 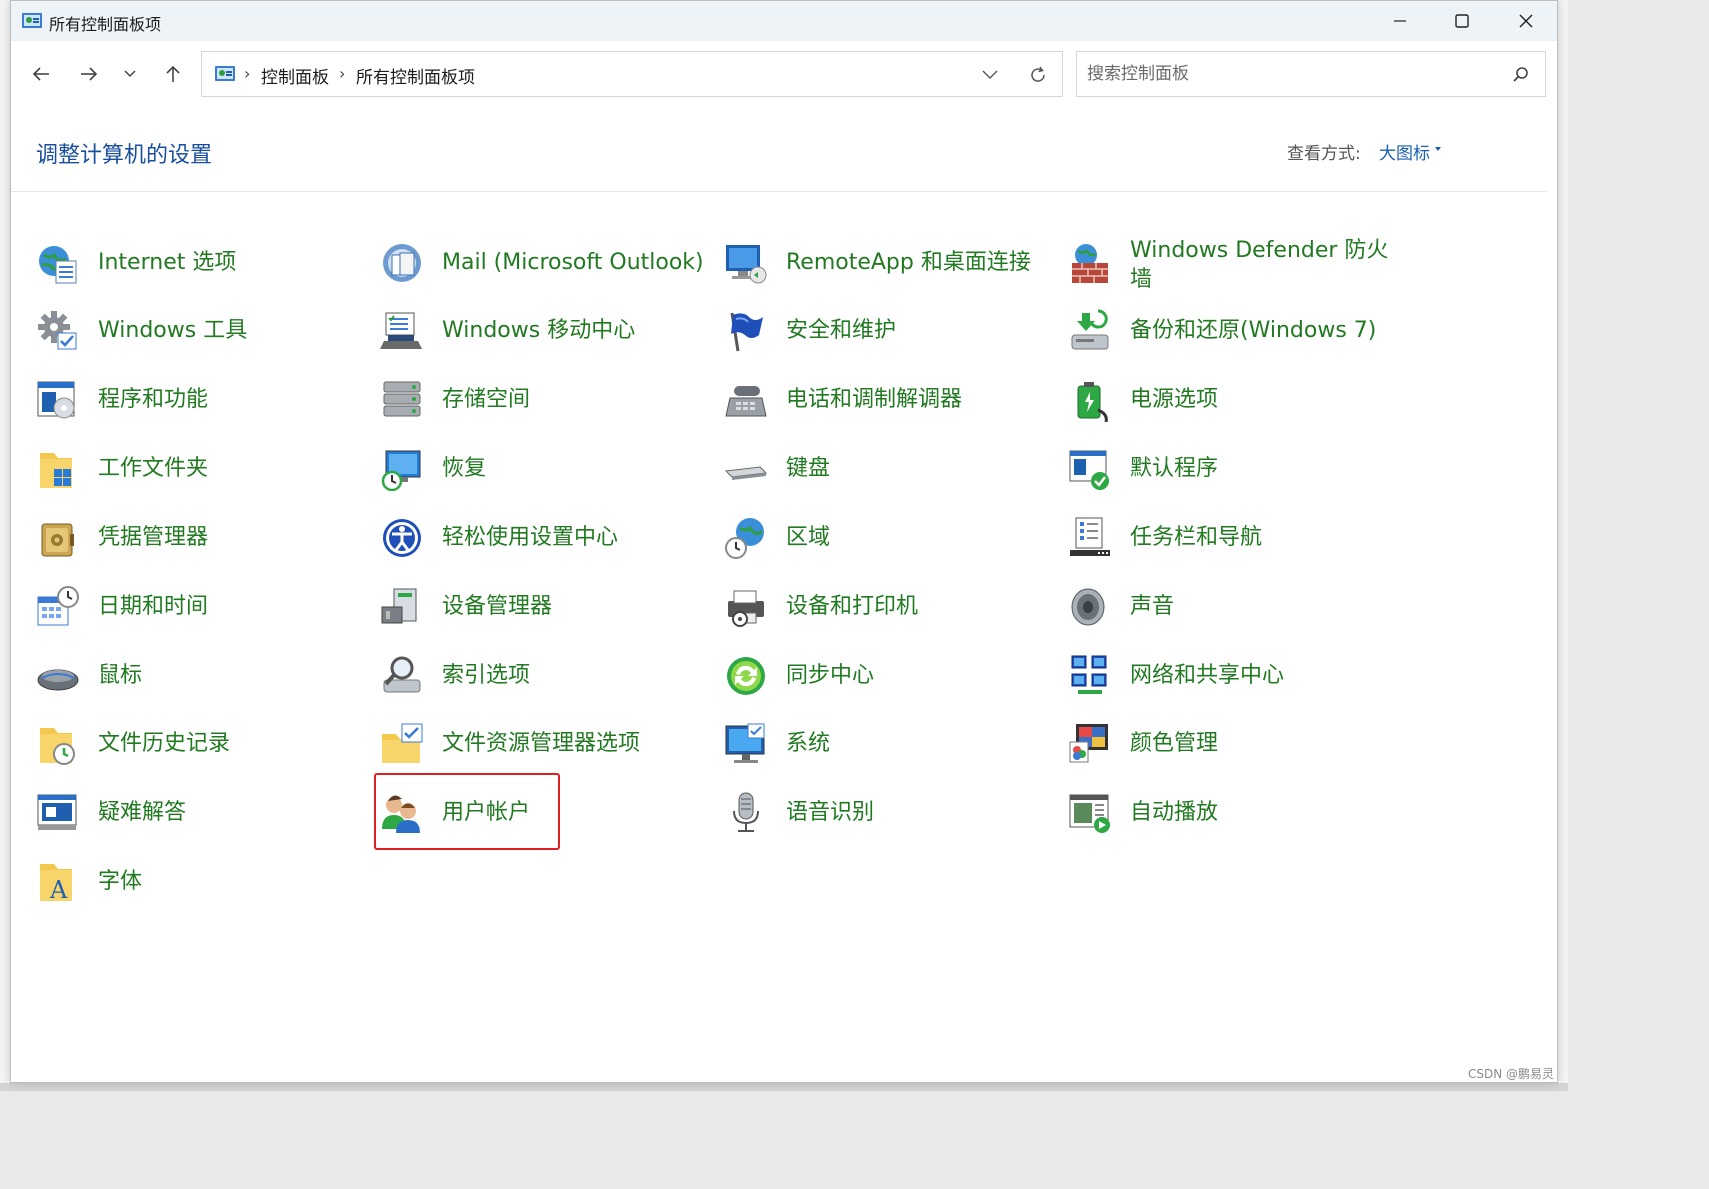 What do you see at coordinates (402, 263) in the screenshot?
I see `mail-icon` at bounding box center [402, 263].